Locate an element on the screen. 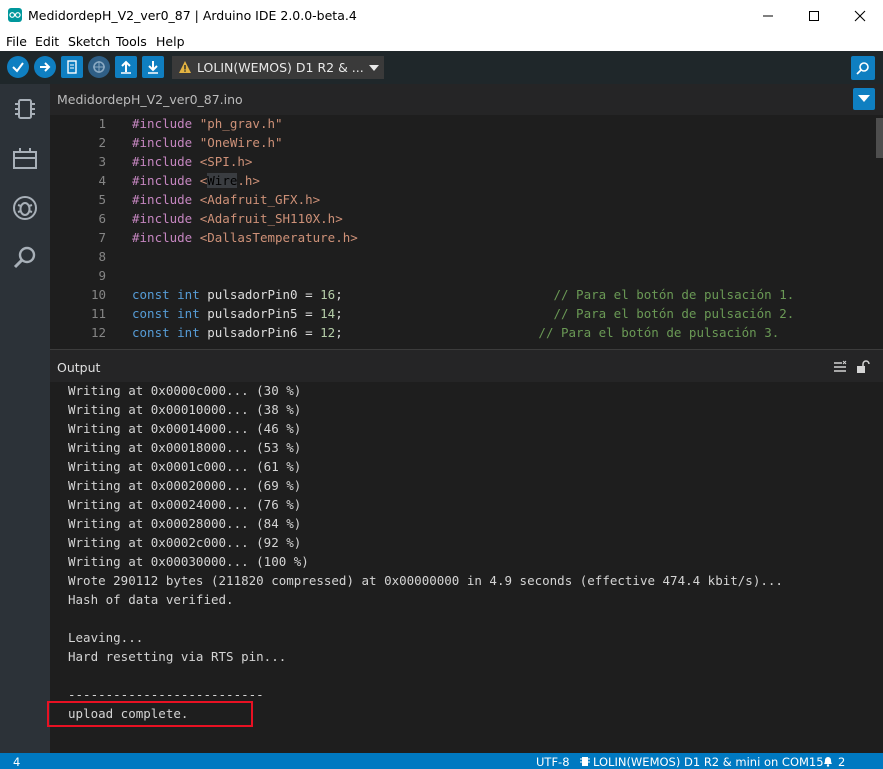  code-token: pulsadorPin5 = is located at coordinates (264, 313).